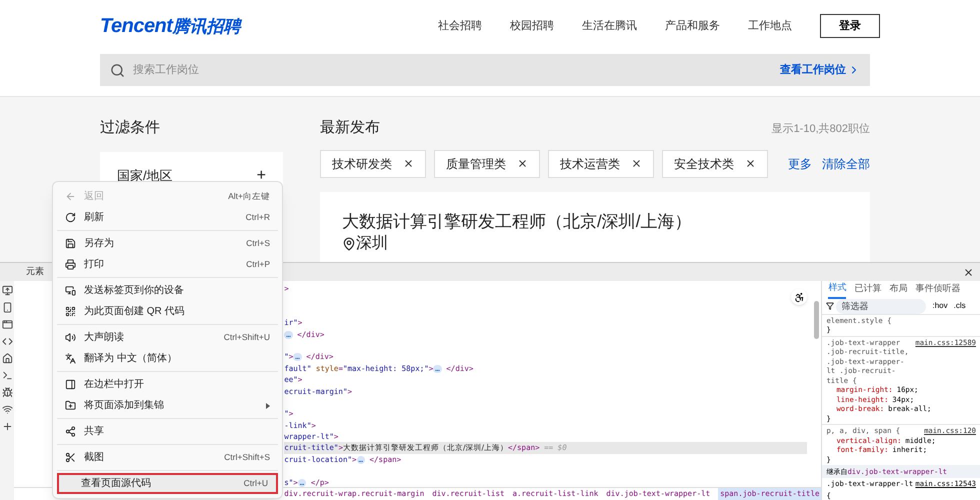 The height and width of the screenshot is (500, 980). What do you see at coordinates (70, 431) in the screenshot?
I see `share-icon` at bounding box center [70, 431].